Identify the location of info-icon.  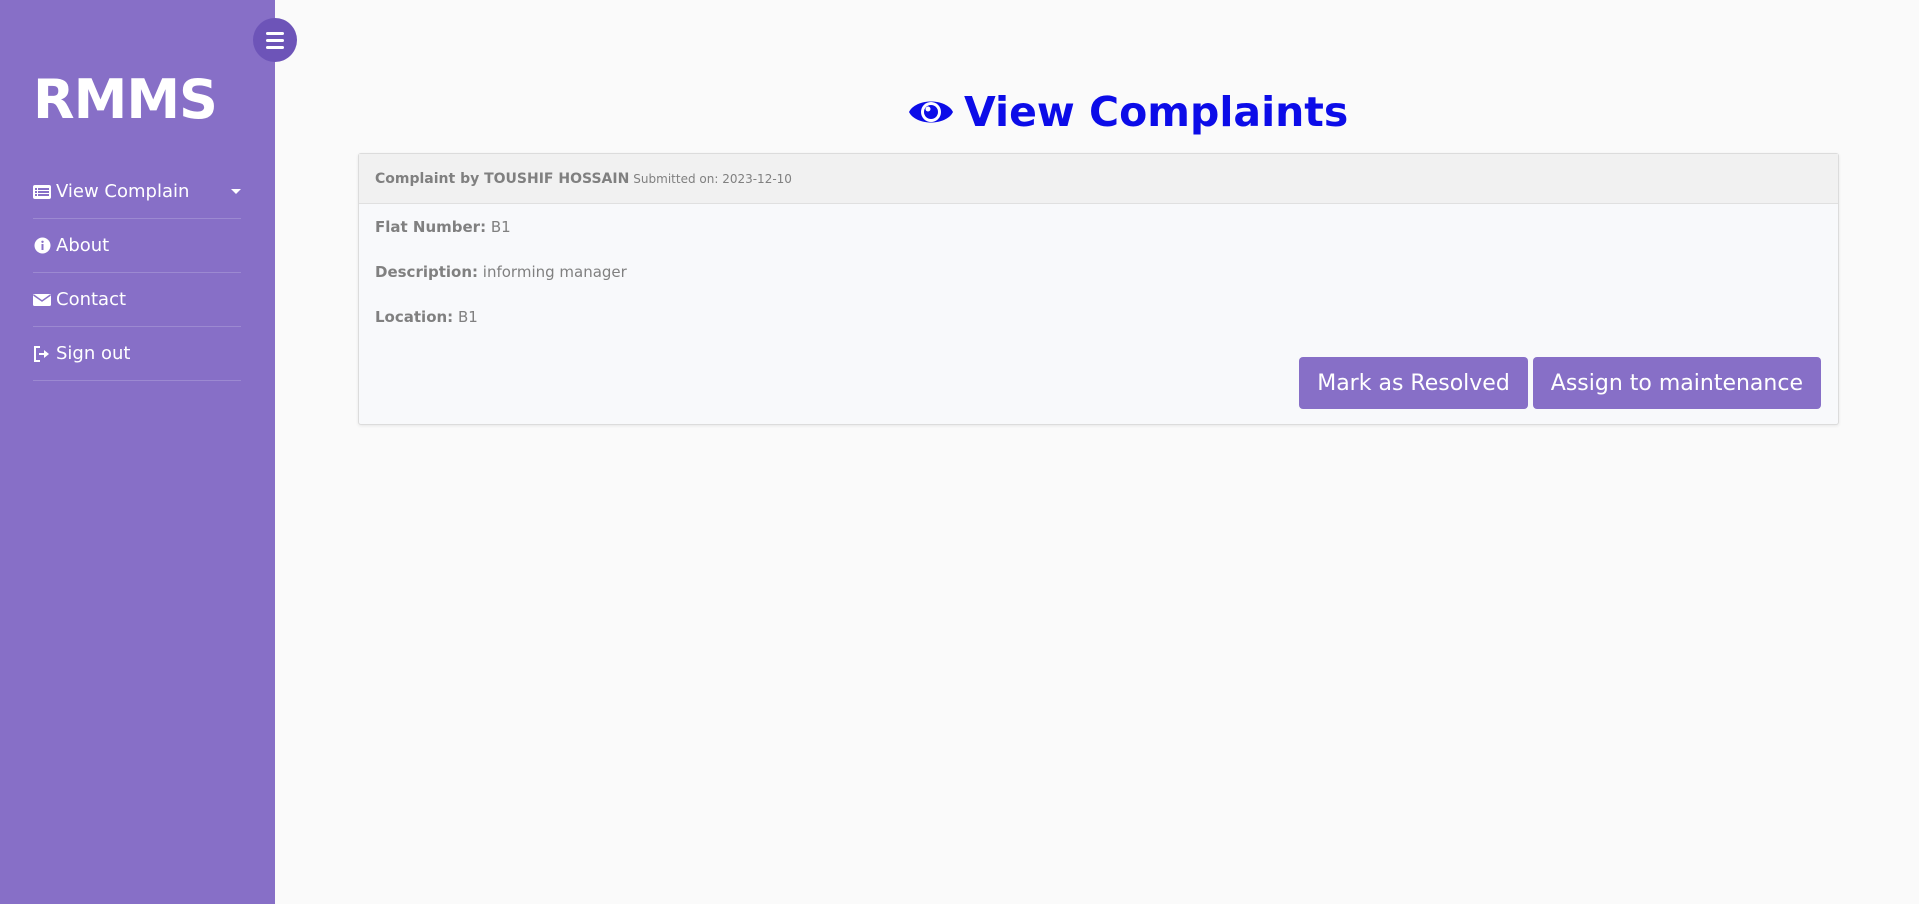
(42, 246).